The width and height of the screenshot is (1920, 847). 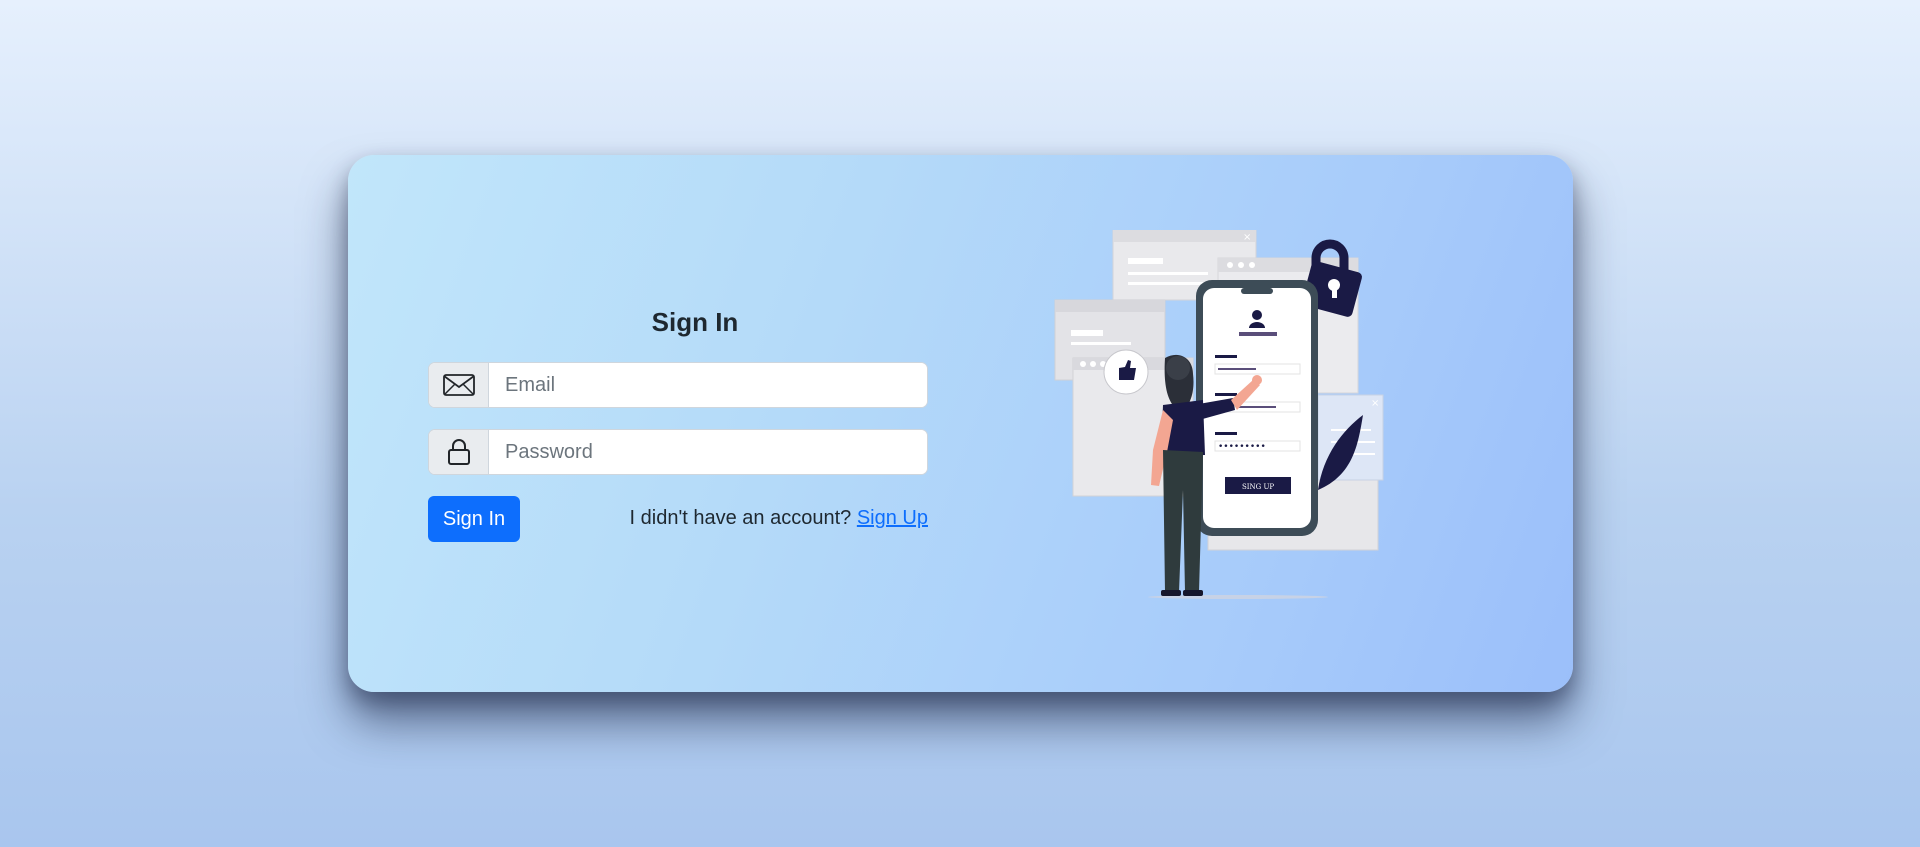 I want to click on envelope-icon, so click(x=459, y=385).